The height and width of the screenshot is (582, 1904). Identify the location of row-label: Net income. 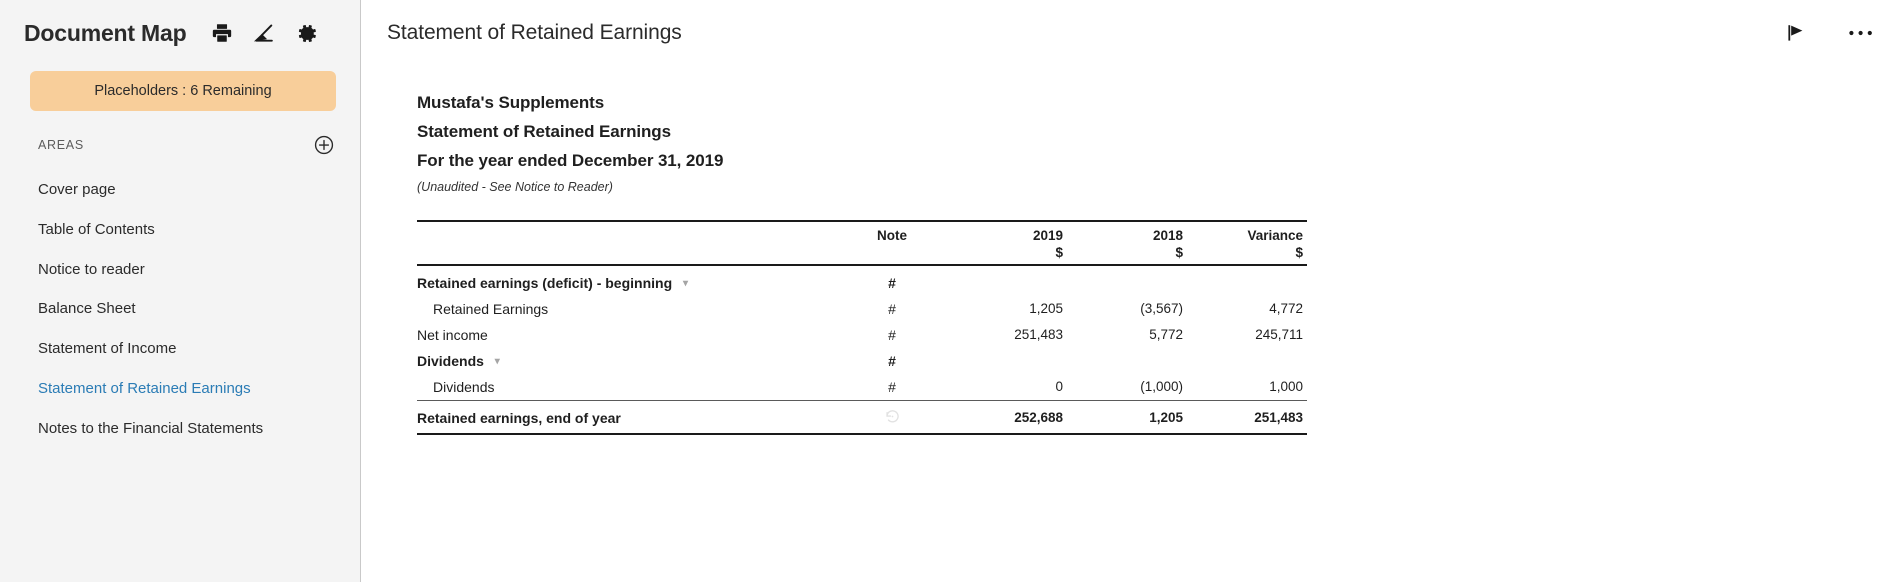
(452, 334).